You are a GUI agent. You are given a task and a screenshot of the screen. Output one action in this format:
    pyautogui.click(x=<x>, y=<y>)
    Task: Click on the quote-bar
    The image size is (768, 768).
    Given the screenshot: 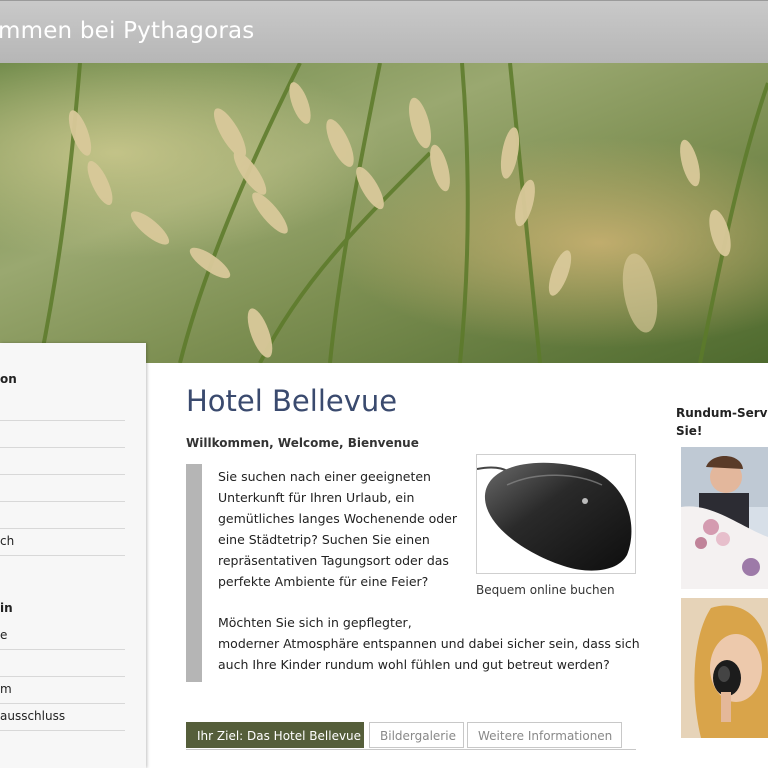 What is the action you would take?
    pyautogui.click(x=194, y=573)
    